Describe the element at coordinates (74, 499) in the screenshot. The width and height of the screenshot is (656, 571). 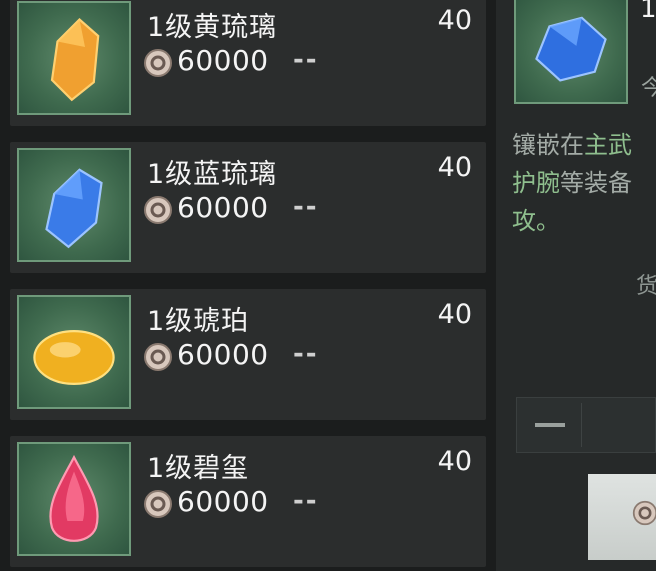
I see `tourmaline-gem-icon` at that location.